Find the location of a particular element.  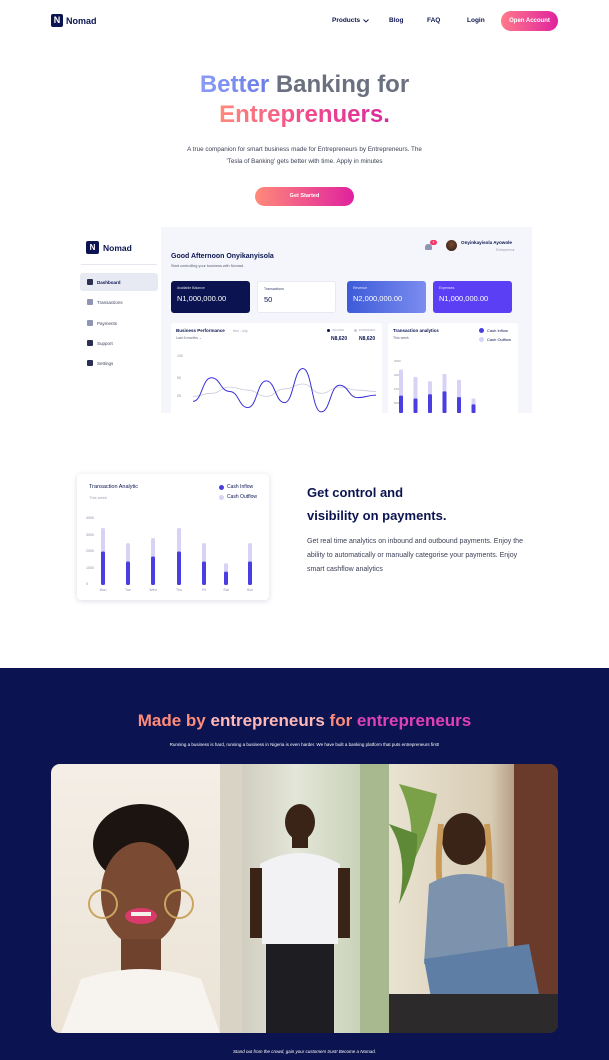

hero-title-line1: Better Banking for is located at coordinates (304, 85).